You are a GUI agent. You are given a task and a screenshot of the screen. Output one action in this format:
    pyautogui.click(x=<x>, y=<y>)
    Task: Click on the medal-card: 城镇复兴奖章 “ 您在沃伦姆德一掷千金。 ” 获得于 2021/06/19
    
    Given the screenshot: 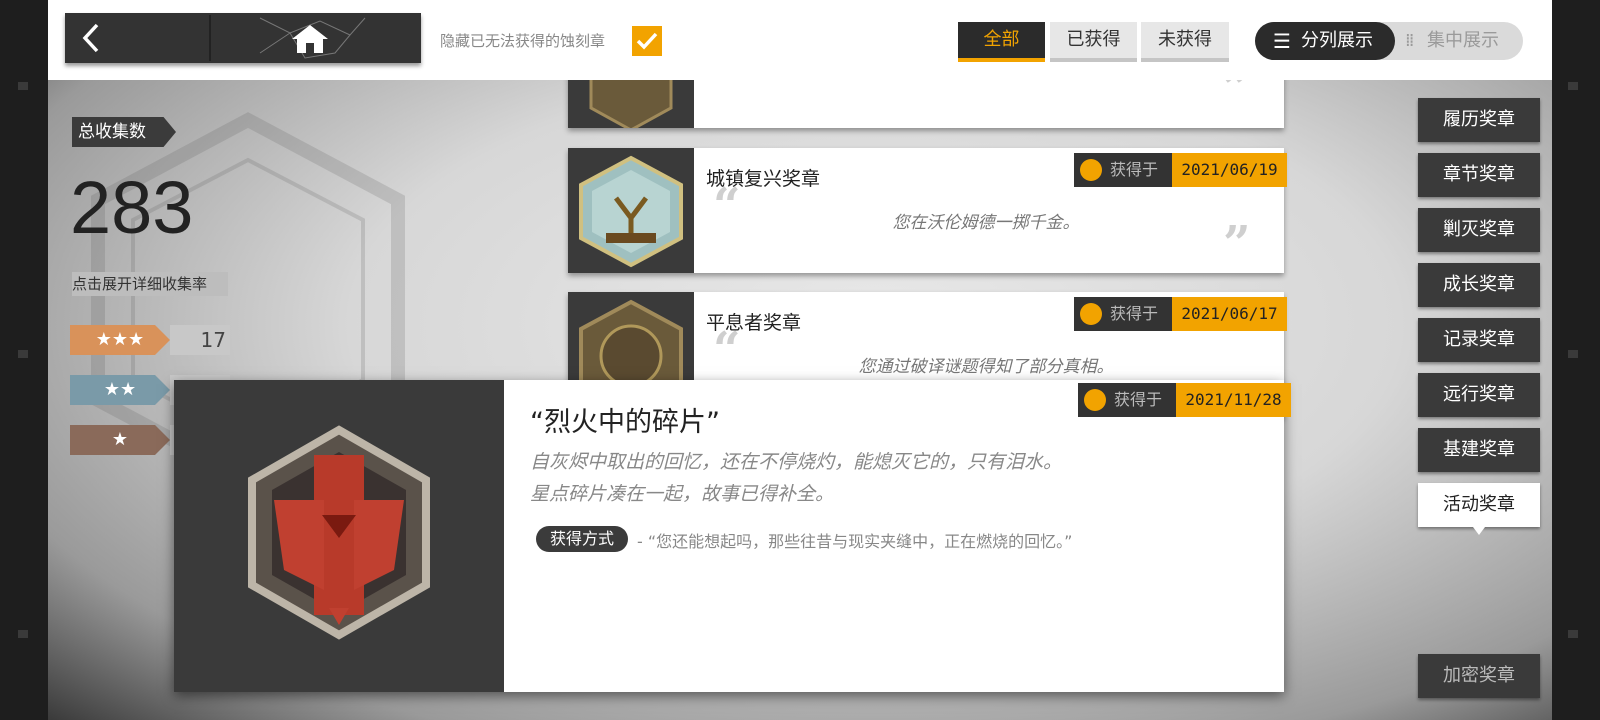 What is the action you would take?
    pyautogui.click(x=927, y=210)
    